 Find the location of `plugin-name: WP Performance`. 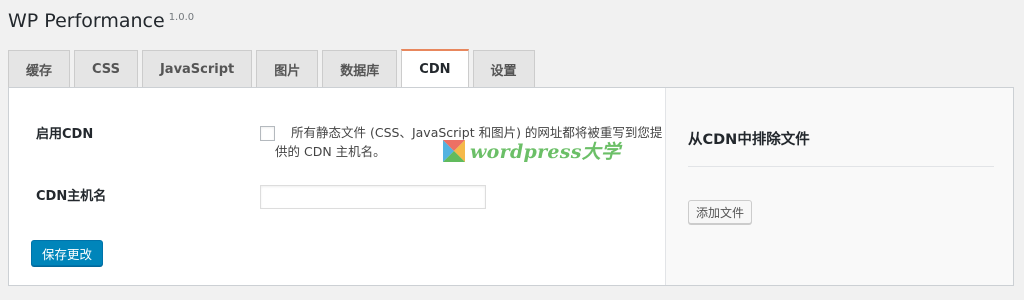

plugin-name: WP Performance is located at coordinates (86, 21).